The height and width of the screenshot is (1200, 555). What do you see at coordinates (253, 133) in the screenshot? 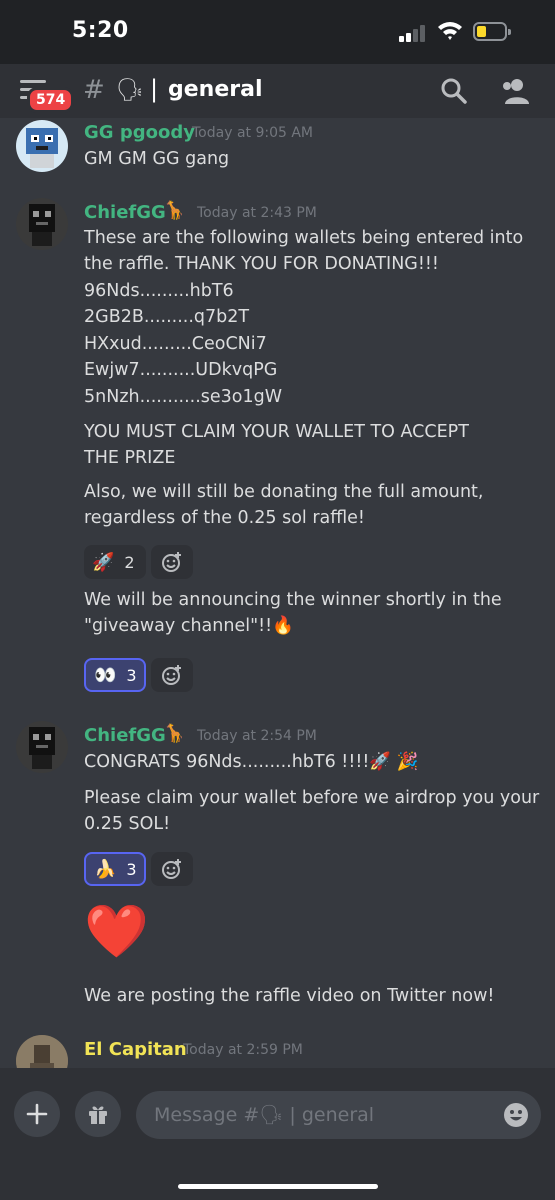
I see `timestamp: Today at 9:05 AM` at bounding box center [253, 133].